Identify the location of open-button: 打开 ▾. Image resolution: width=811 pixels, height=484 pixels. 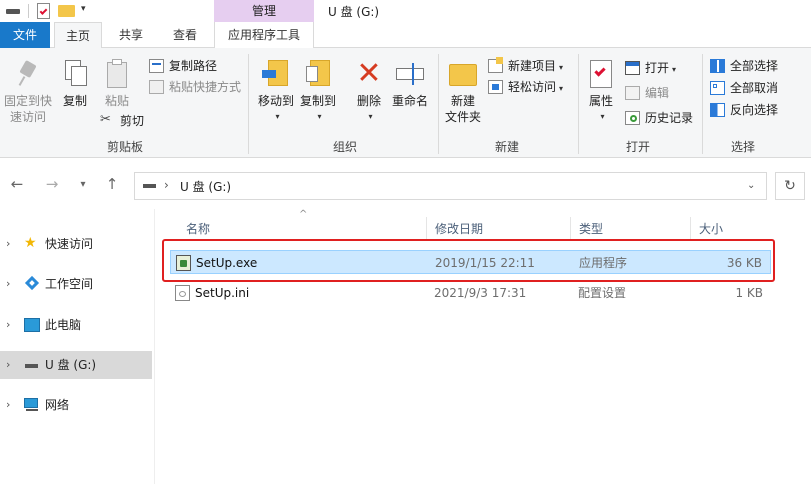
(650, 68).